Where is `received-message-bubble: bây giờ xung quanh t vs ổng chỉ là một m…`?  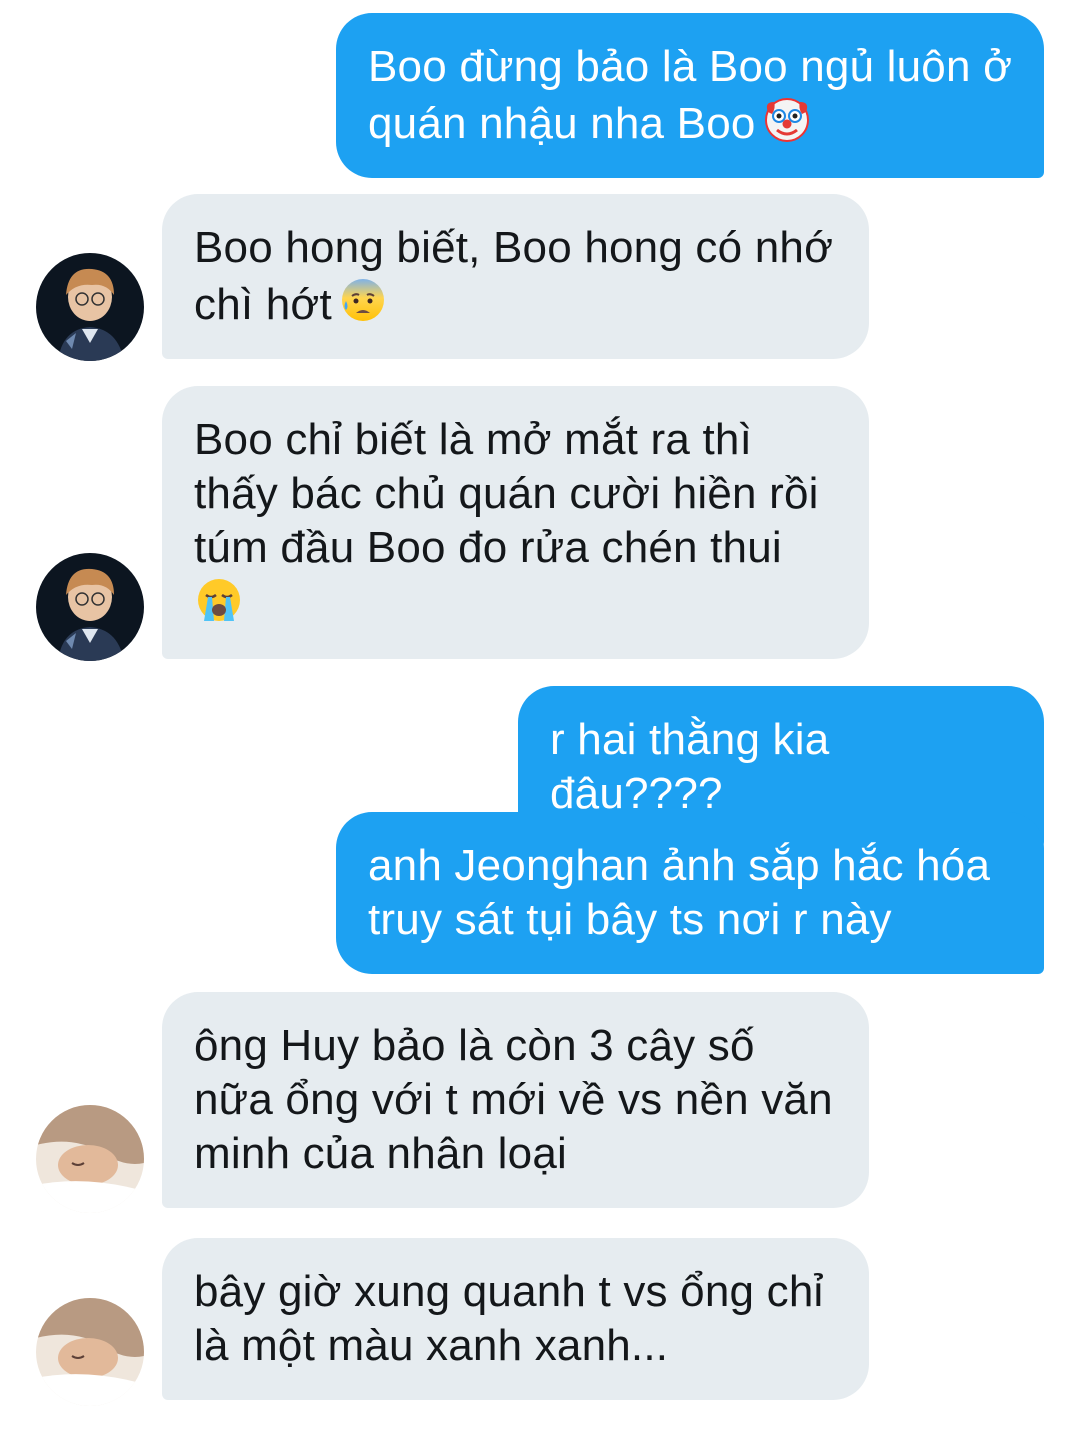 received-message-bubble: bây giờ xung quanh t vs ổng chỉ là một m… is located at coordinates (515, 1319).